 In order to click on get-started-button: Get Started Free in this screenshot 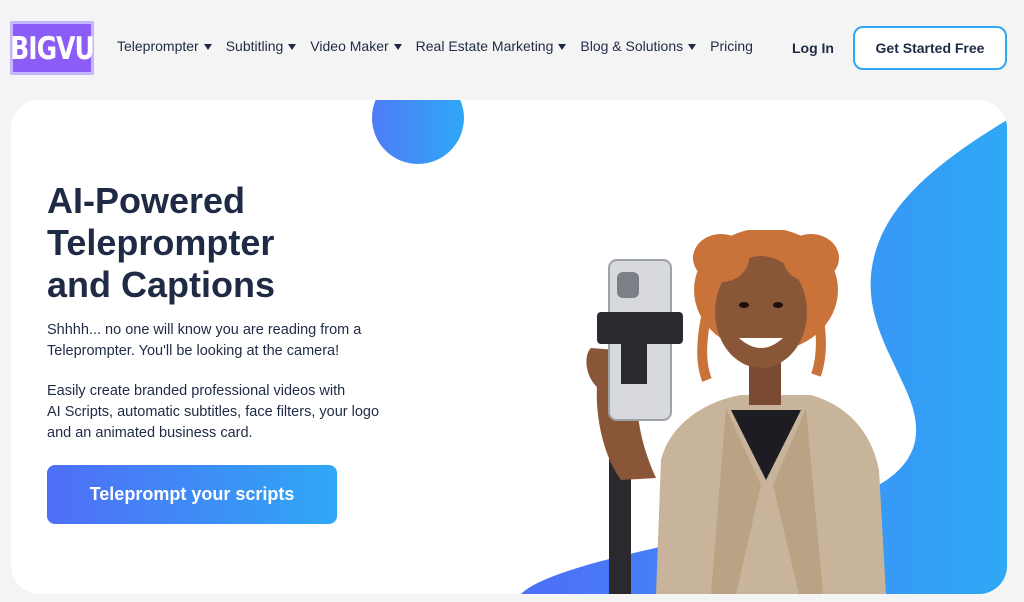, I will do `click(930, 48)`.